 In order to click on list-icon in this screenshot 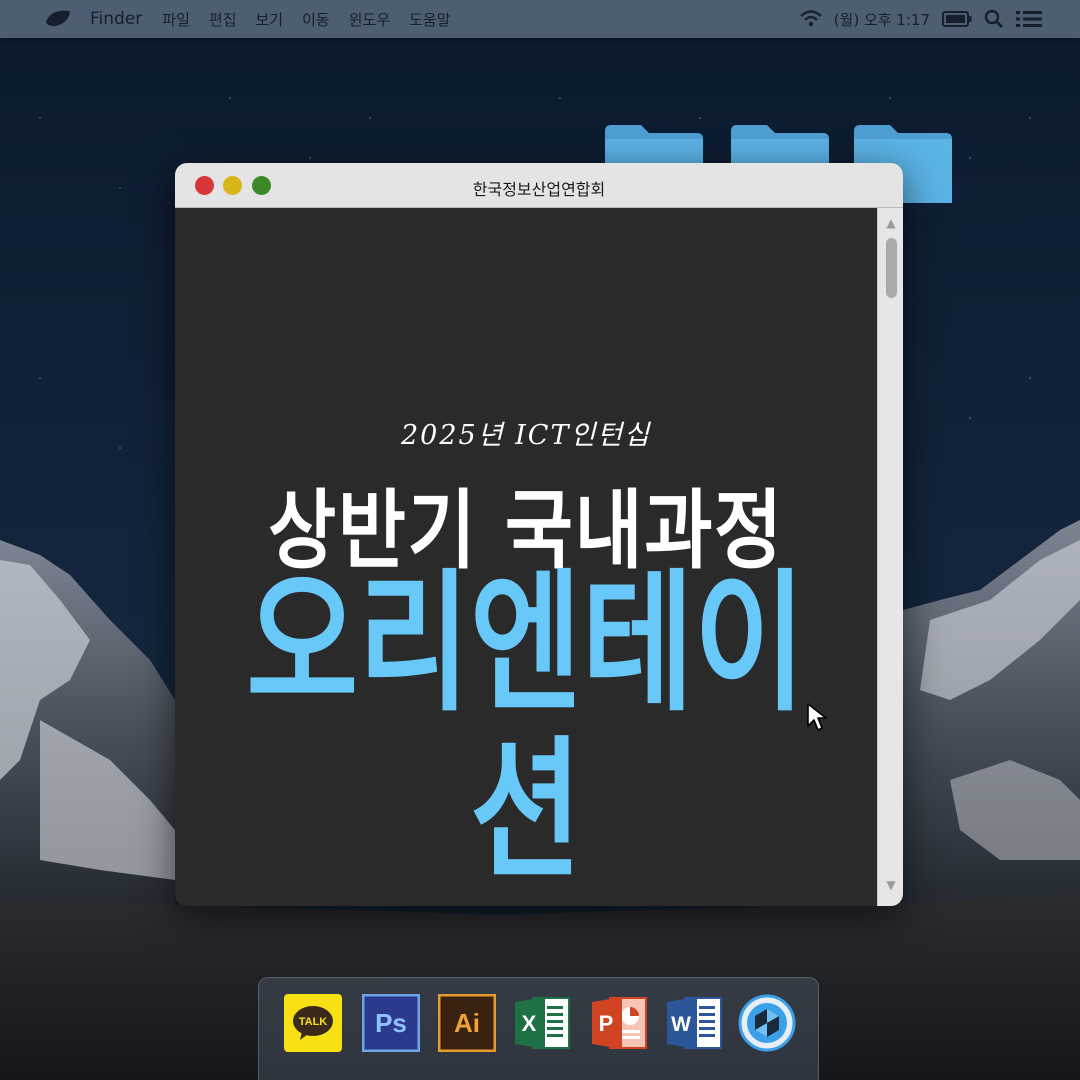, I will do `click(1029, 19)`.